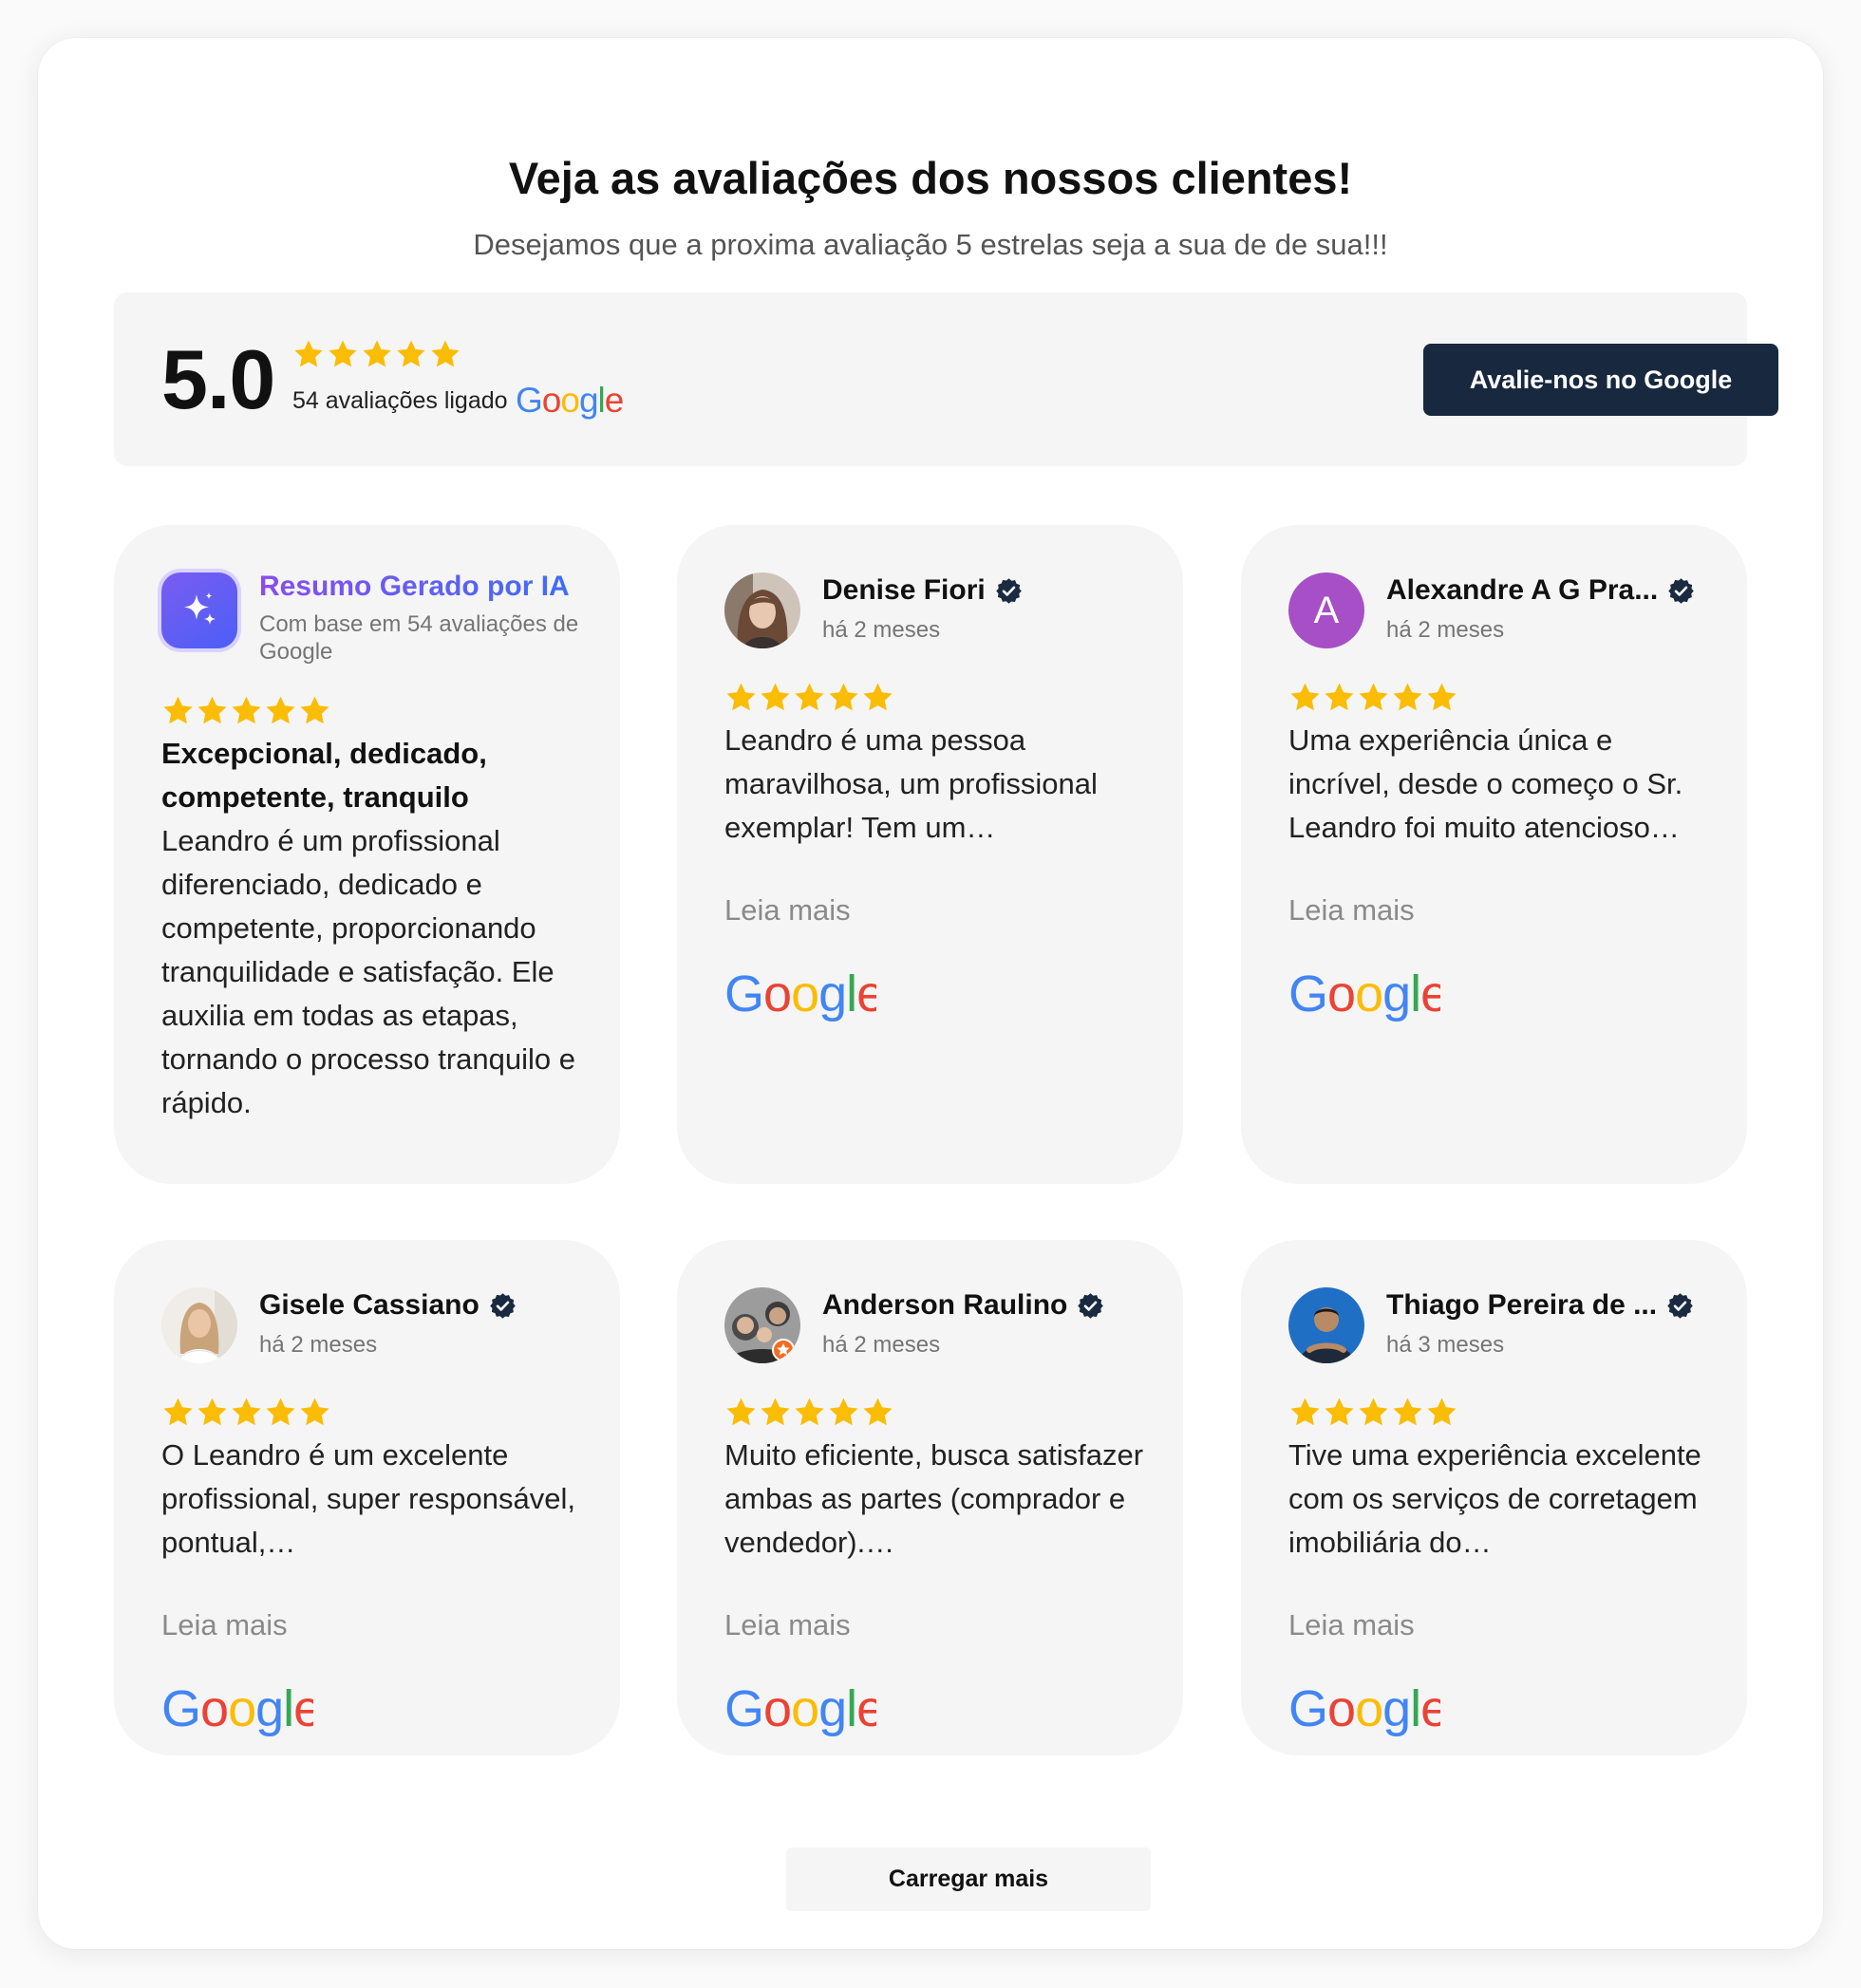 This screenshot has width=1861, height=1988. What do you see at coordinates (1601, 380) in the screenshot?
I see `rate-us-on-google-button: Avalie-nos no Google` at bounding box center [1601, 380].